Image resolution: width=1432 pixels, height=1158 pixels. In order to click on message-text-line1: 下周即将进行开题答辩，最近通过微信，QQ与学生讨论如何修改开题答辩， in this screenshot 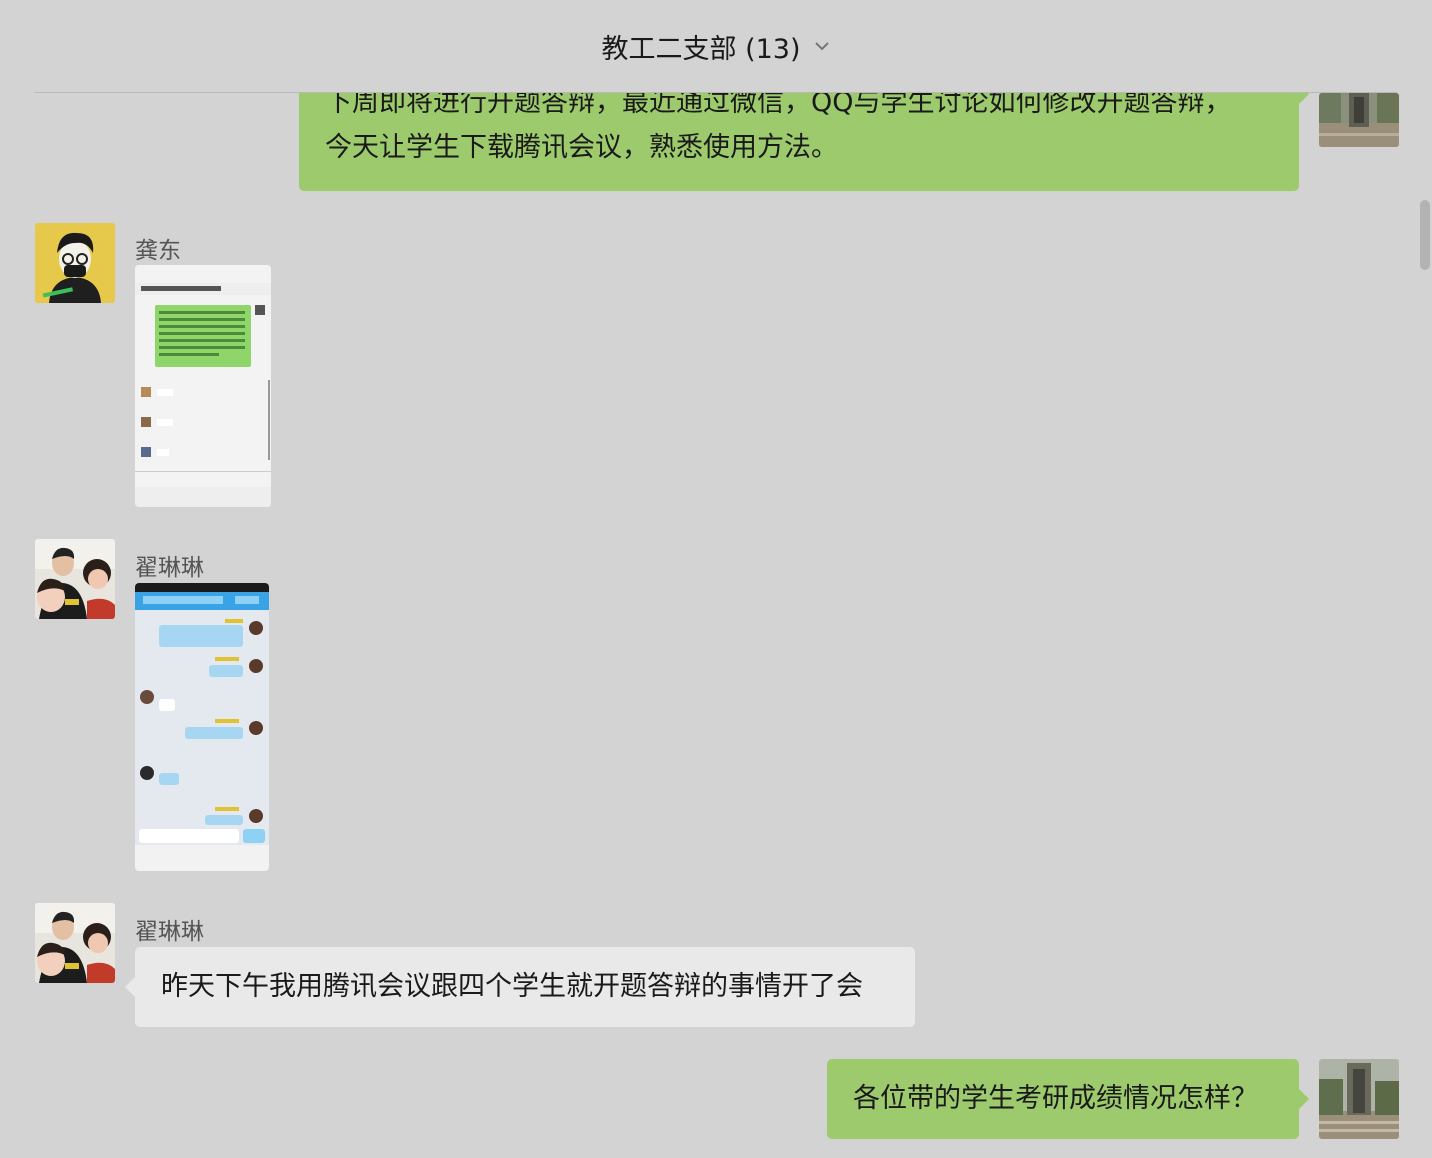, I will do `click(778, 105)`.